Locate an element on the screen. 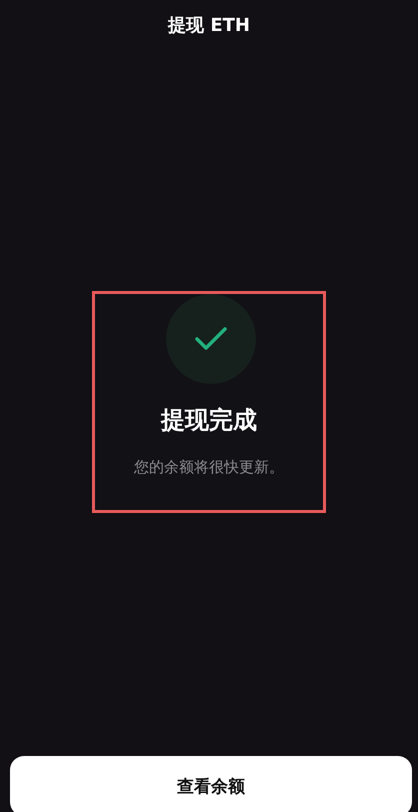 The height and width of the screenshot is (812, 418). view-balance-button: 查看余额 is located at coordinates (211, 784).